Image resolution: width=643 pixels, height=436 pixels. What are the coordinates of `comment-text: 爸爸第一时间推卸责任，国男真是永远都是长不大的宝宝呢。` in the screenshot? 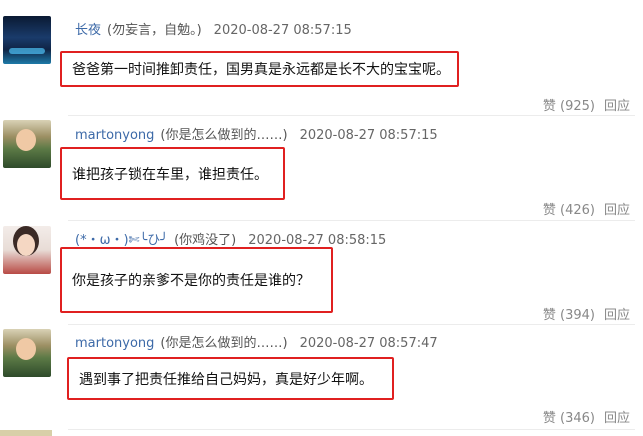 It's located at (259, 69).